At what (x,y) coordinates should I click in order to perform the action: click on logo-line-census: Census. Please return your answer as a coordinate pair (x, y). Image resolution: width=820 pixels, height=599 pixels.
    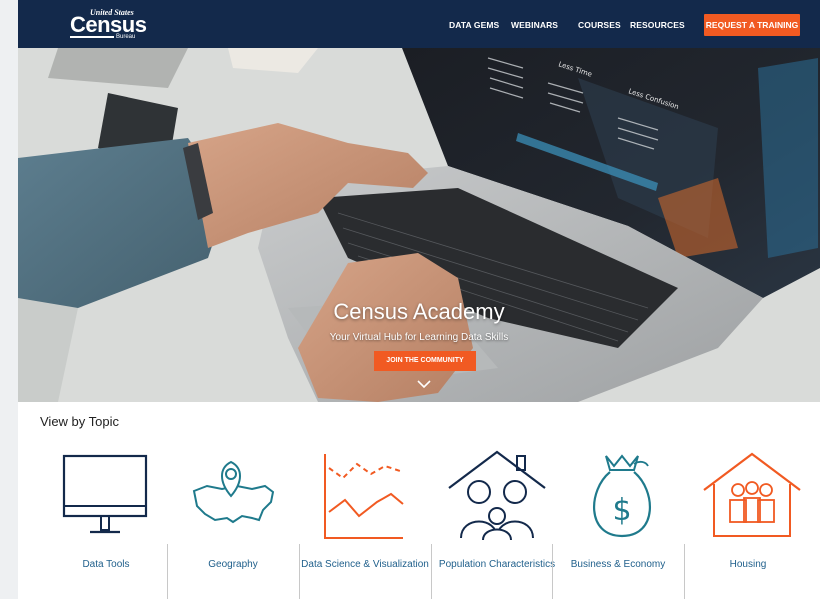
    Looking at the image, I should click on (108, 24).